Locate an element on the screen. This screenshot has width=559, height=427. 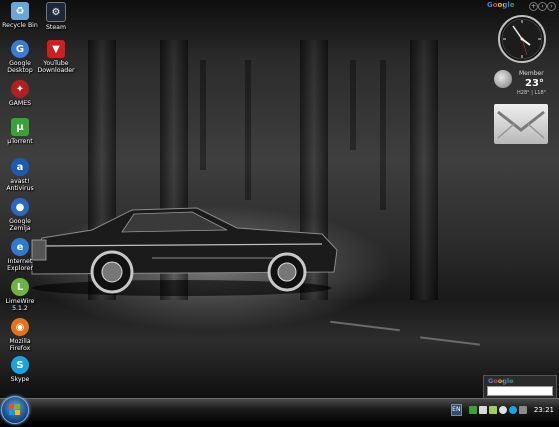
weather-temperature: 23° is located at coordinates (534, 83).